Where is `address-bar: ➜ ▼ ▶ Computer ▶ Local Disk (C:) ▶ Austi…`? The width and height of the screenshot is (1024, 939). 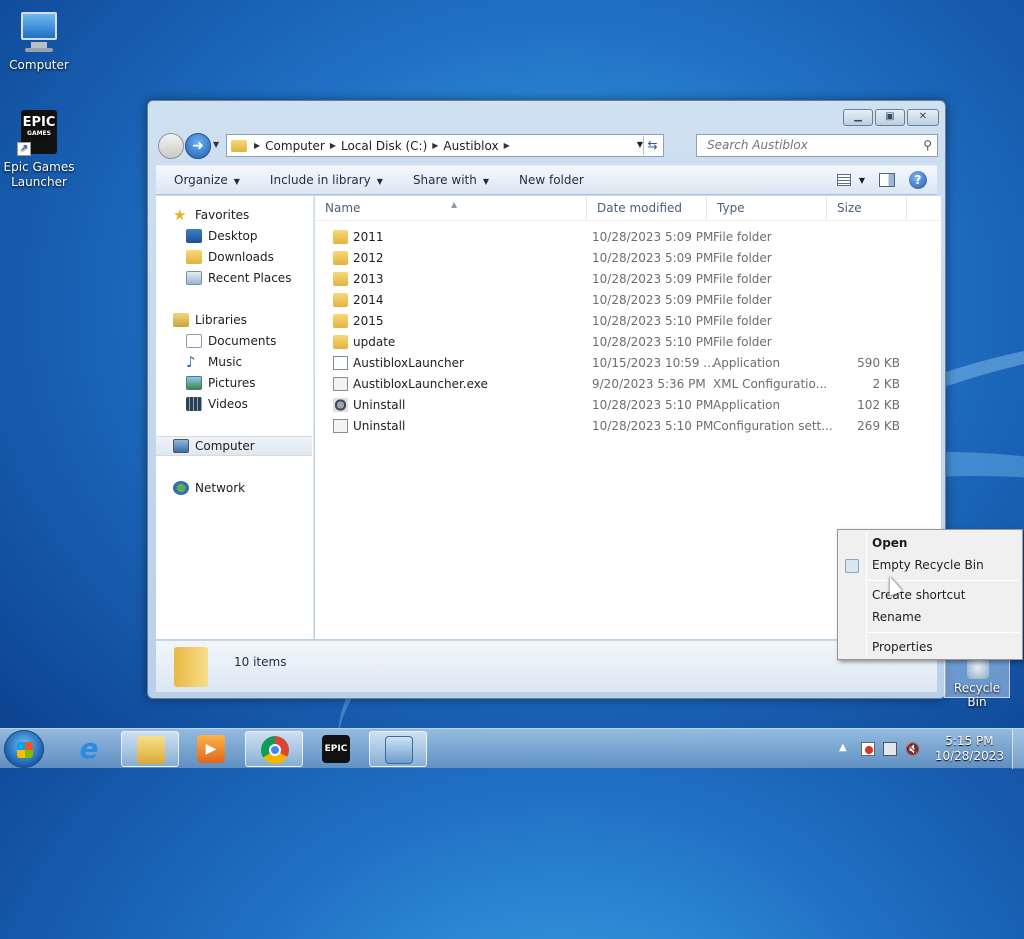 address-bar: ➜ ▼ ▶ Computer ▶ Local Disk (C:) ▶ Austi… is located at coordinates (547, 145).